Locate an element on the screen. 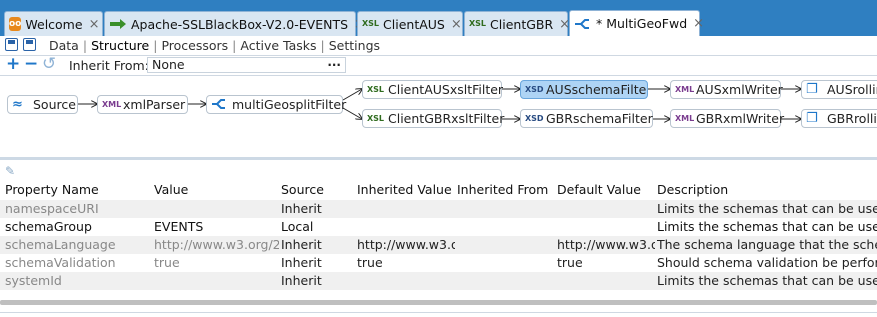 This screenshot has height=317, width=877. node-clientausxsltfilter: XSL ClientAUSxsltFilter is located at coordinates (433, 89).